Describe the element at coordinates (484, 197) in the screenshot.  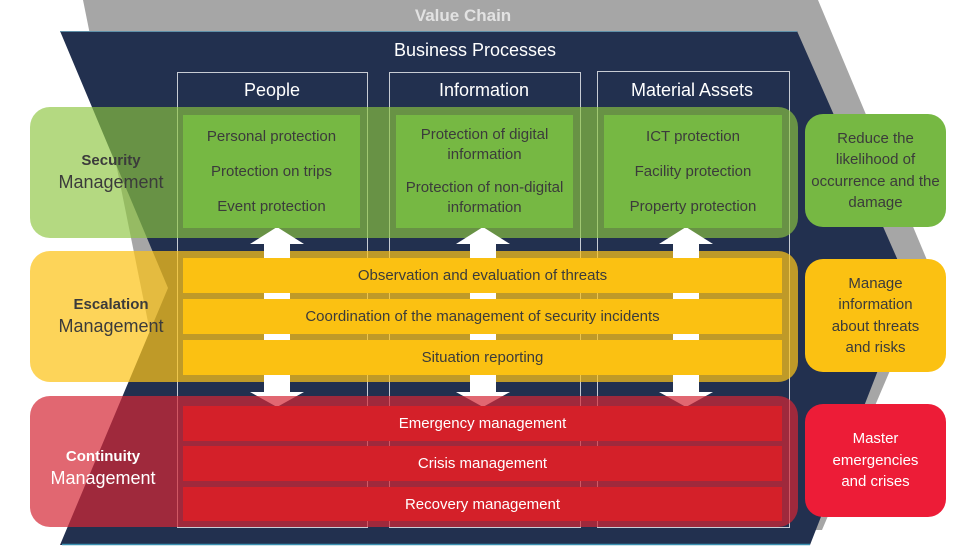
I see `security-item: Protection of non-digital information` at that location.